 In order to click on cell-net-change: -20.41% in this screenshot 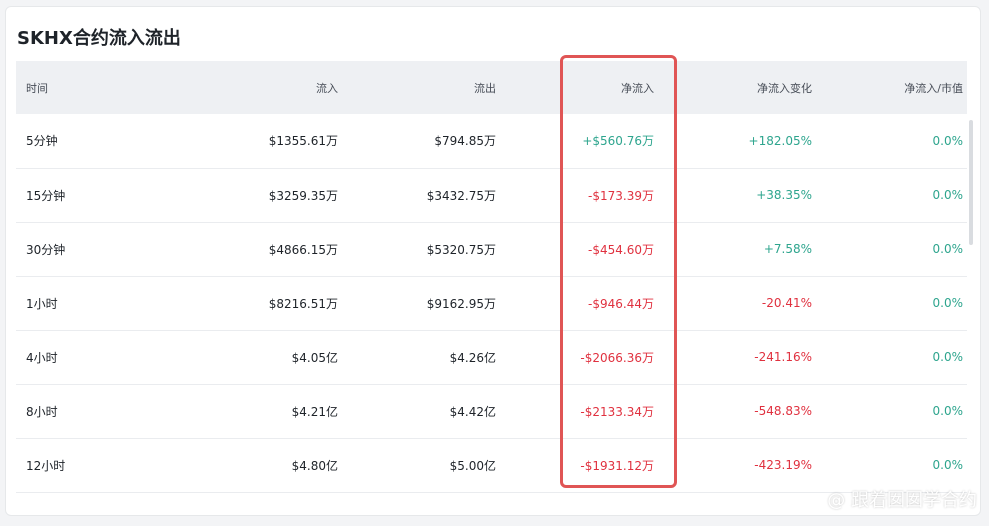, I will do `click(786, 303)`.